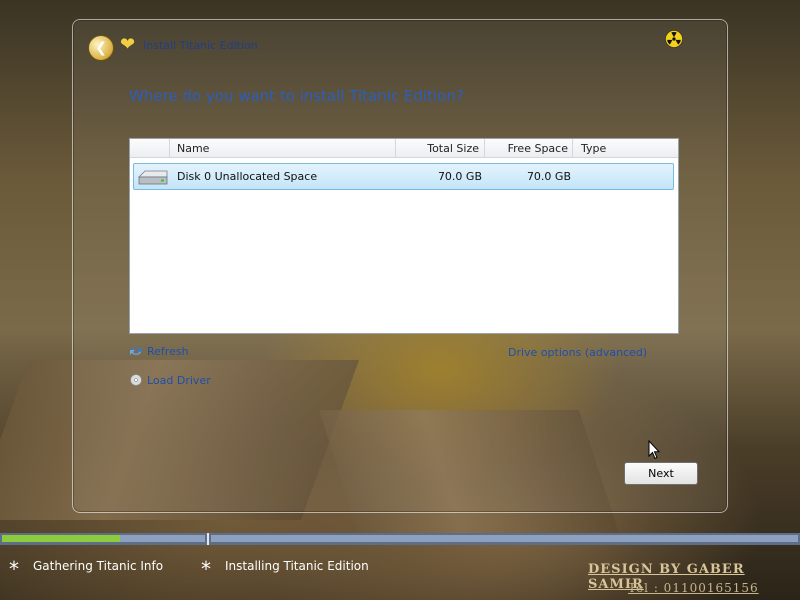 This screenshot has height=600, width=800. Describe the element at coordinates (625, 148) in the screenshot. I see `column-header-type: Type` at that location.